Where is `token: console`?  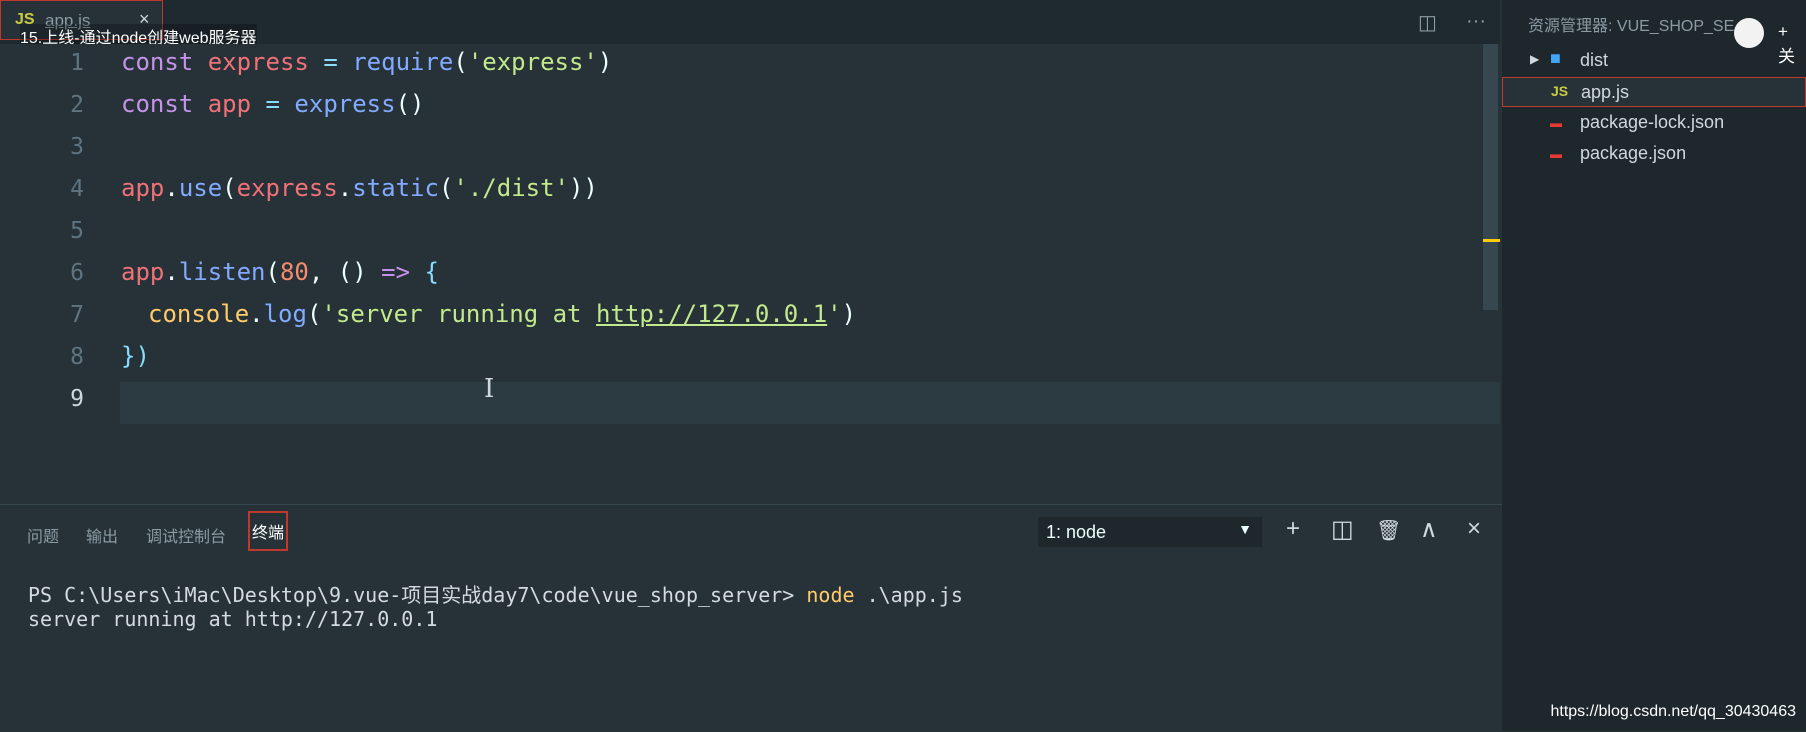 token: console is located at coordinates (199, 314).